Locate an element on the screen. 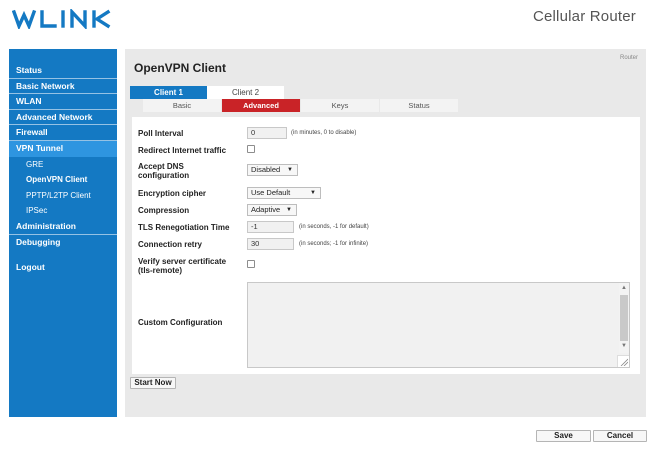  tab-keys: Keys is located at coordinates (340, 105).